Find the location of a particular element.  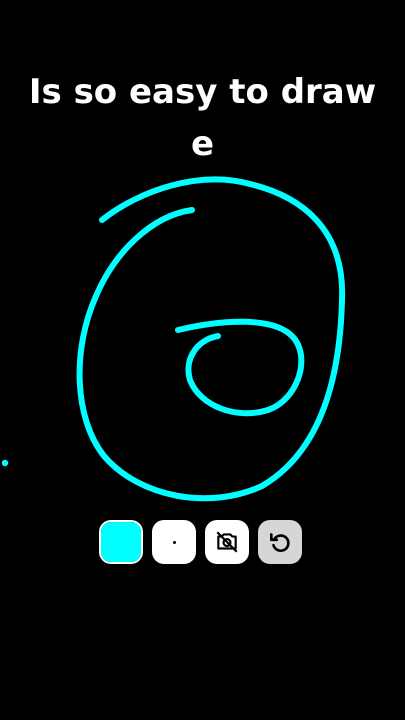

camera-off-icon is located at coordinates (227, 542).